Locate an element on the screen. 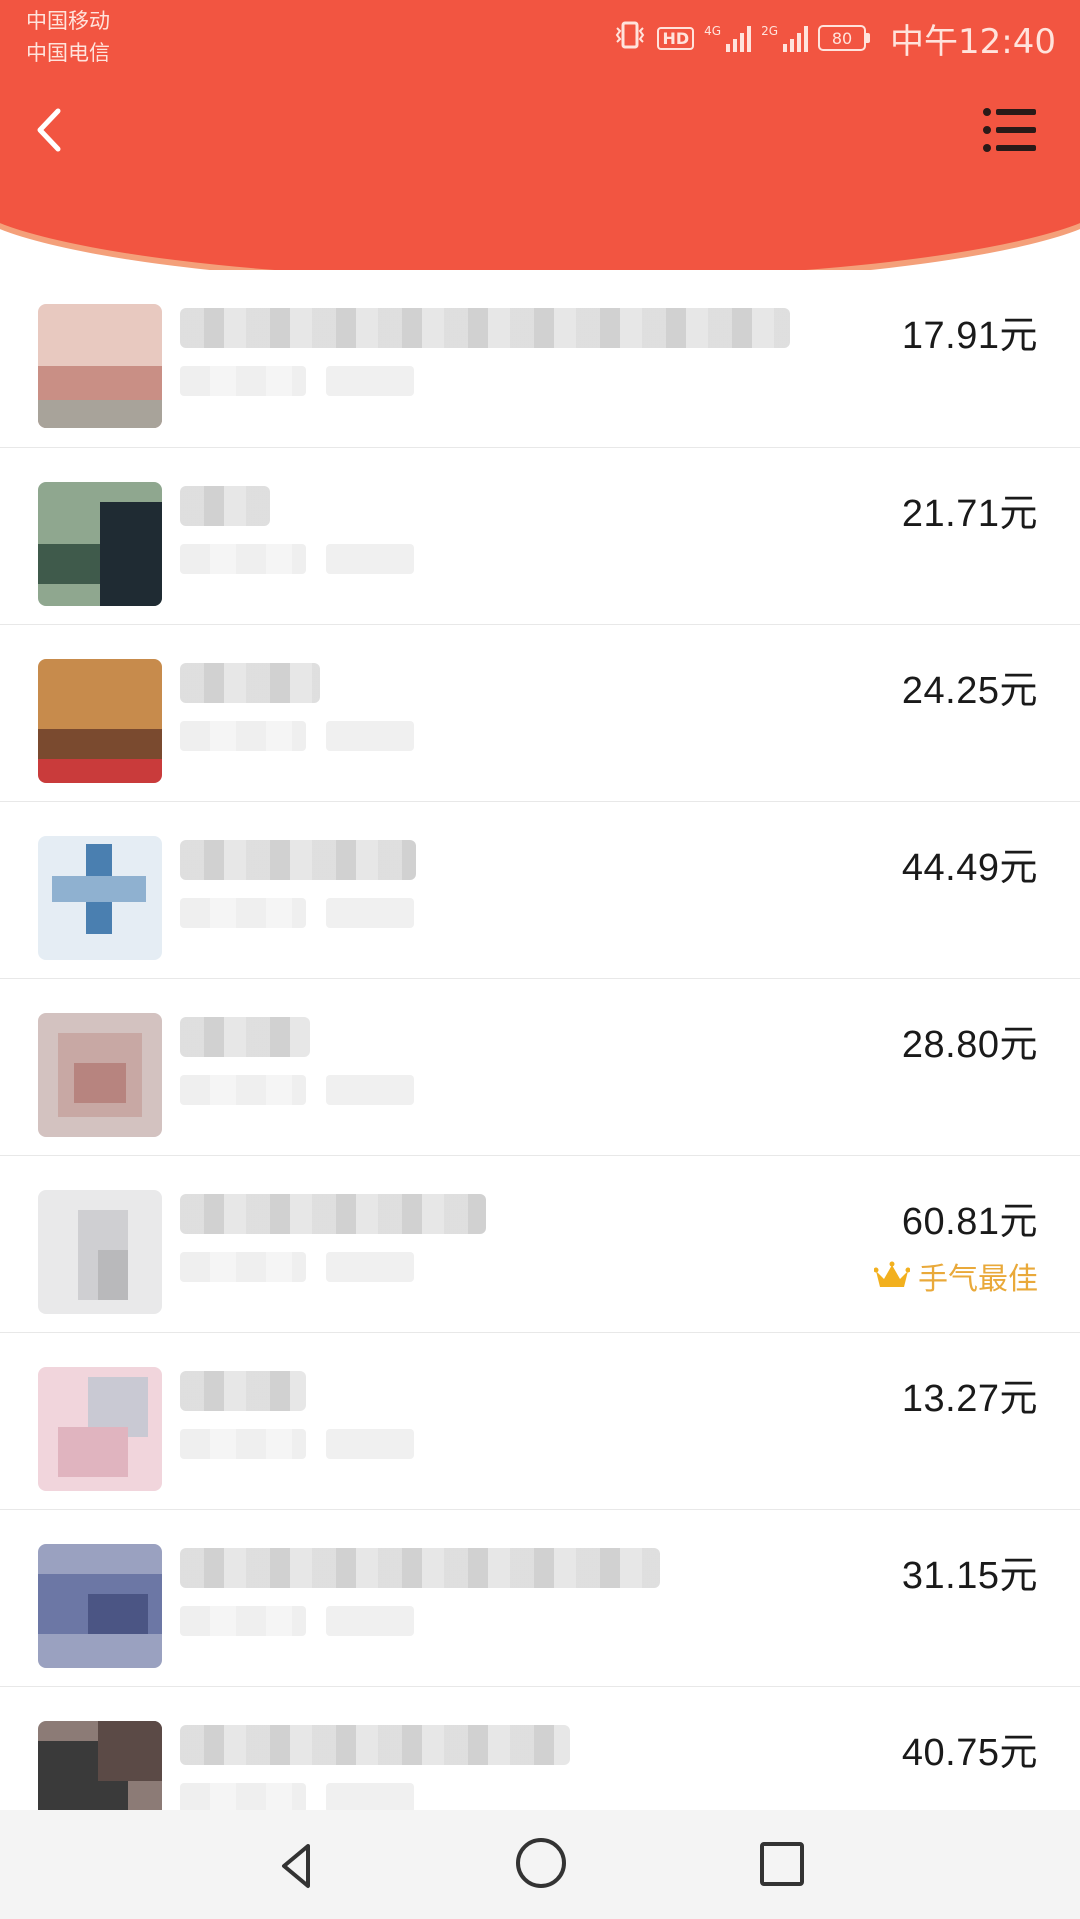  amount: 44.49元 is located at coordinates (969, 868).